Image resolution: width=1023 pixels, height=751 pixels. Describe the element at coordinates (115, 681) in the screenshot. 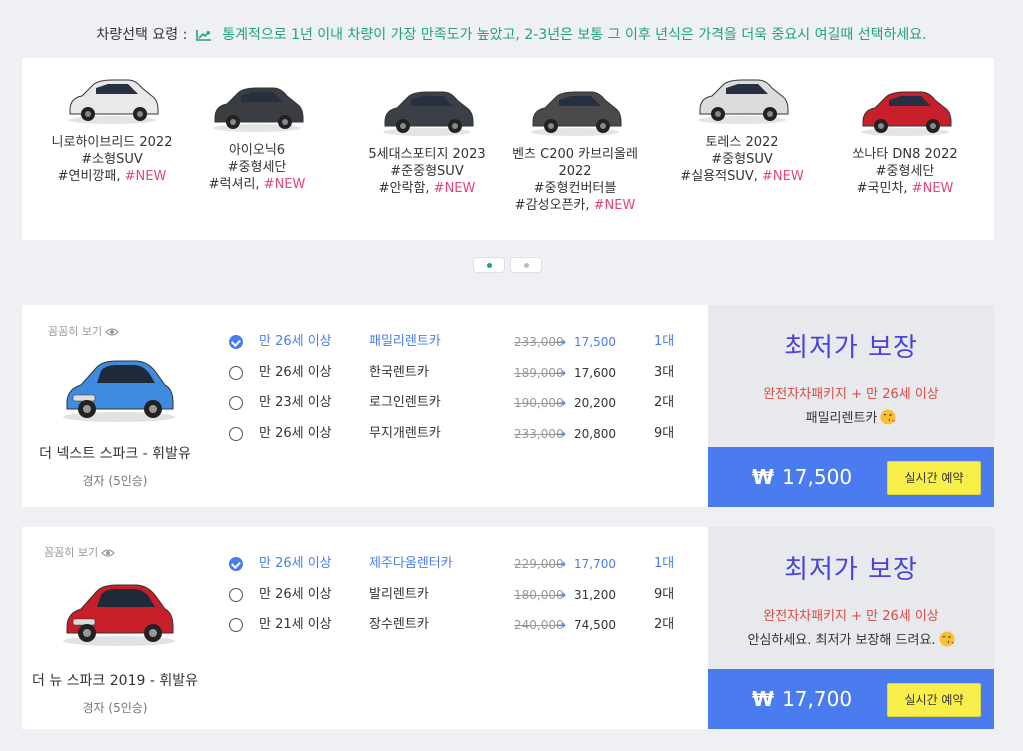

I see `car-title: 더 뉴 스파크 2019 - 휘발유` at that location.